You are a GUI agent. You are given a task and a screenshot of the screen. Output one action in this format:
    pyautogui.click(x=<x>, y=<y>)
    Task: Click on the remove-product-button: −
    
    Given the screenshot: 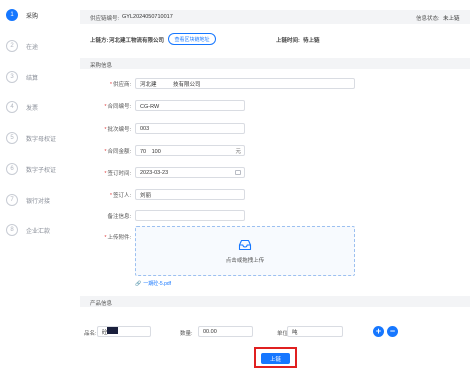 What is the action you would take?
    pyautogui.click(x=392, y=331)
    